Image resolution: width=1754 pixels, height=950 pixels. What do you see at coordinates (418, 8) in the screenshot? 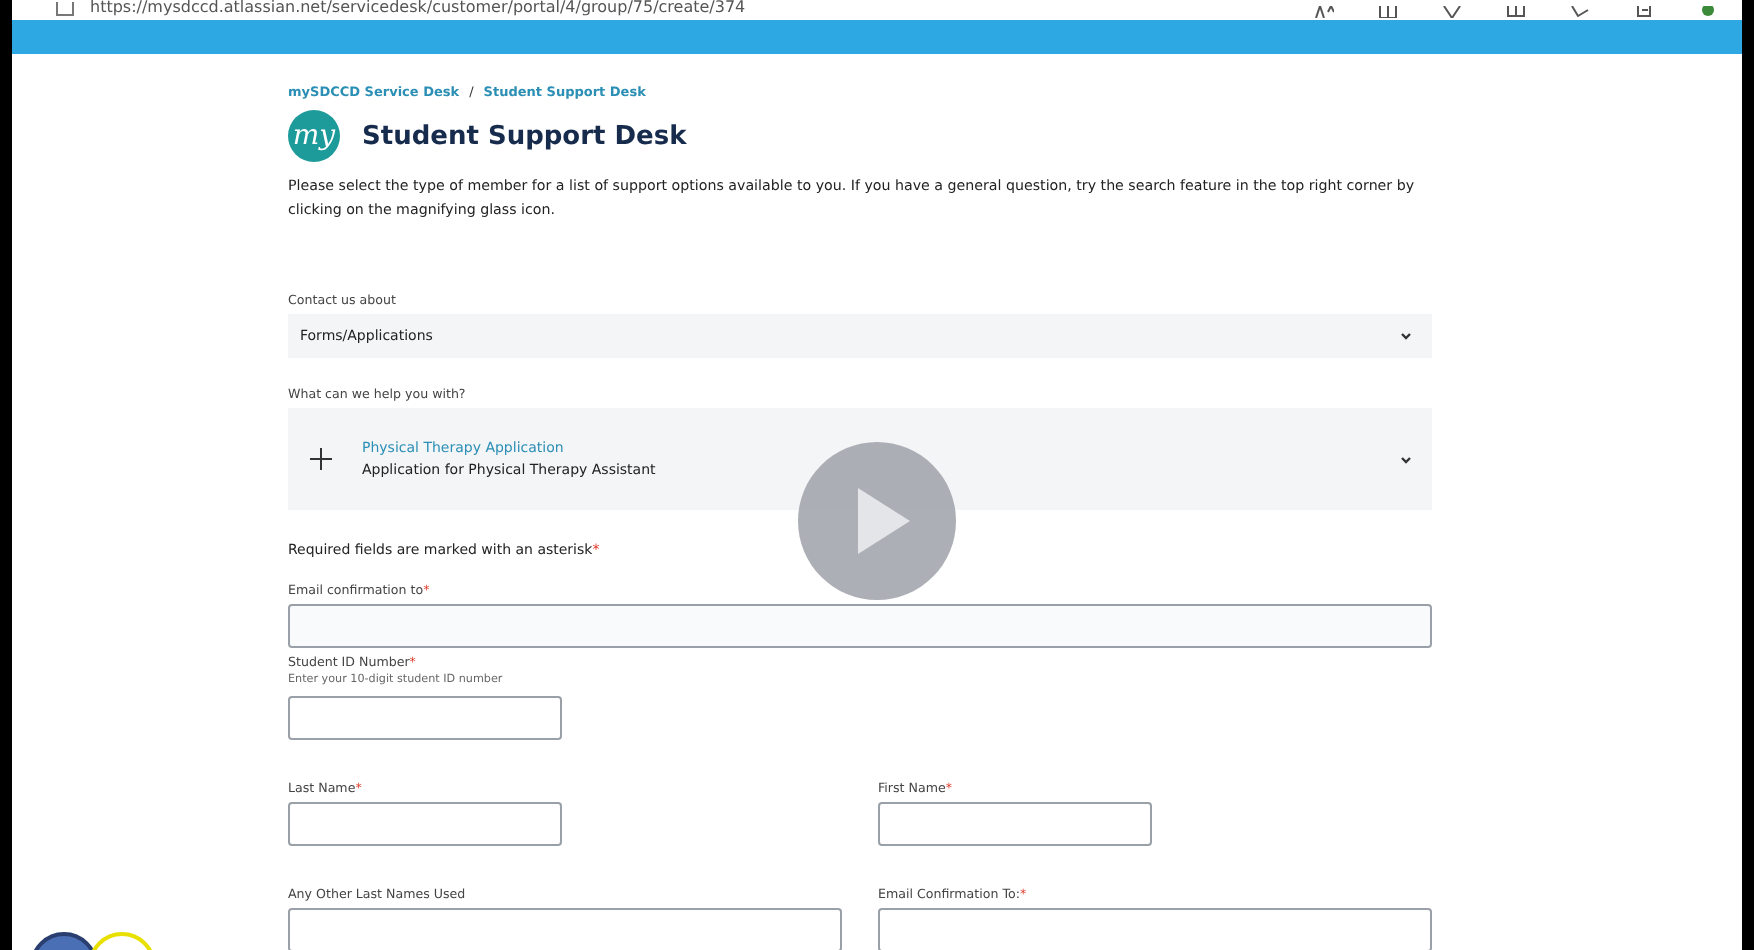
I see `address-bar-url: https://mysdccd.atlassian.net/servicedesk/customer/portal/4/group/75/create/374` at bounding box center [418, 8].